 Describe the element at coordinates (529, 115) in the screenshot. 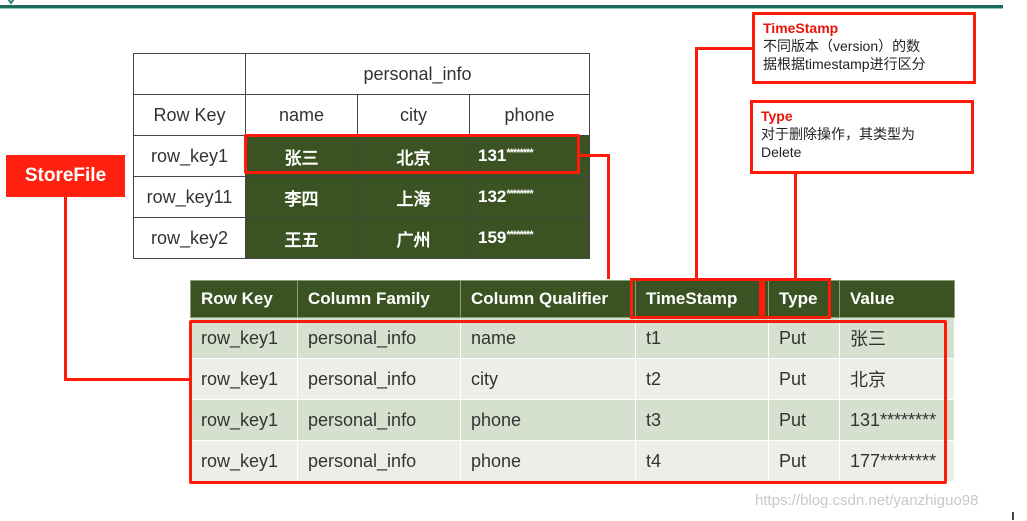

I see `header-phone: phone` at that location.